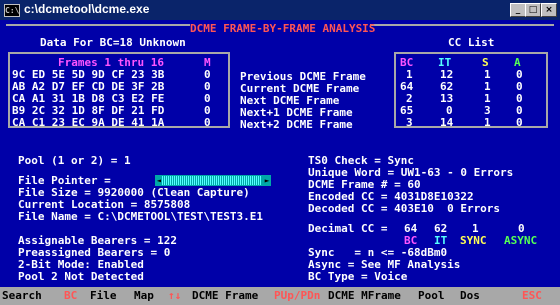 This screenshot has width=560, height=305. Describe the element at coordinates (447, 122) in the screenshot. I see `cc-cell: 14` at that location.